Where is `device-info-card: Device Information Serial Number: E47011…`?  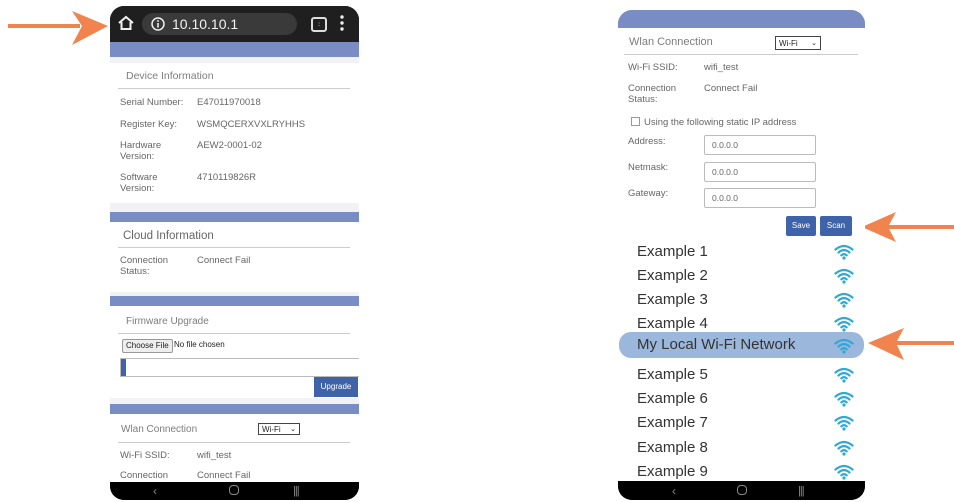
device-info-card: Device Information Serial Number: E47011… is located at coordinates (234, 133).